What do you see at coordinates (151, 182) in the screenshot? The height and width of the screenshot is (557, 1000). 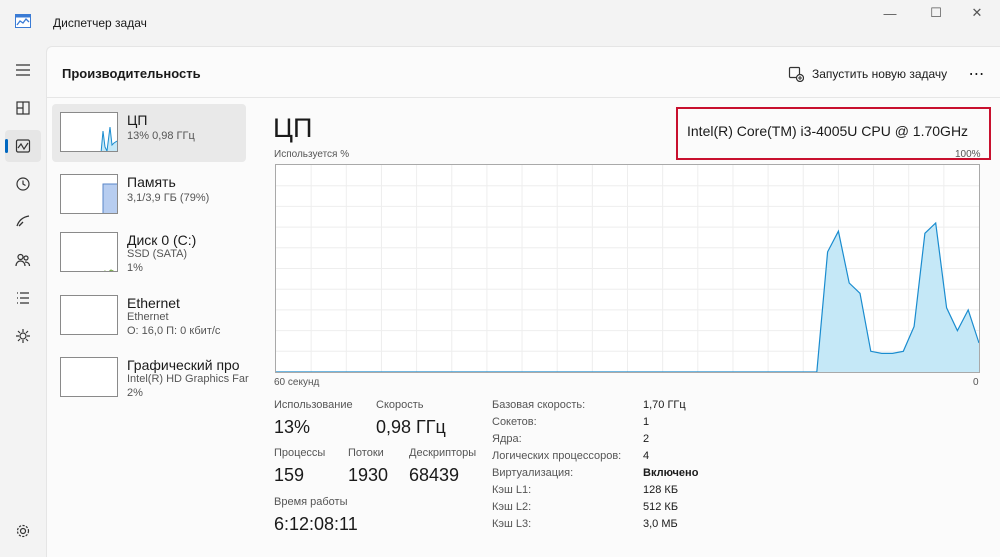 I see `device-name: Память` at bounding box center [151, 182].